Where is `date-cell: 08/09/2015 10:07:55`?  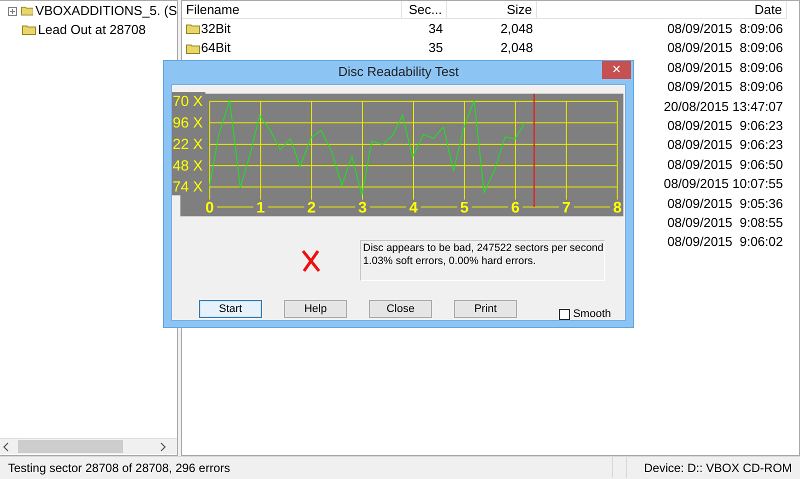
date-cell: 08/09/2015 10:07:55 is located at coordinates (723, 184).